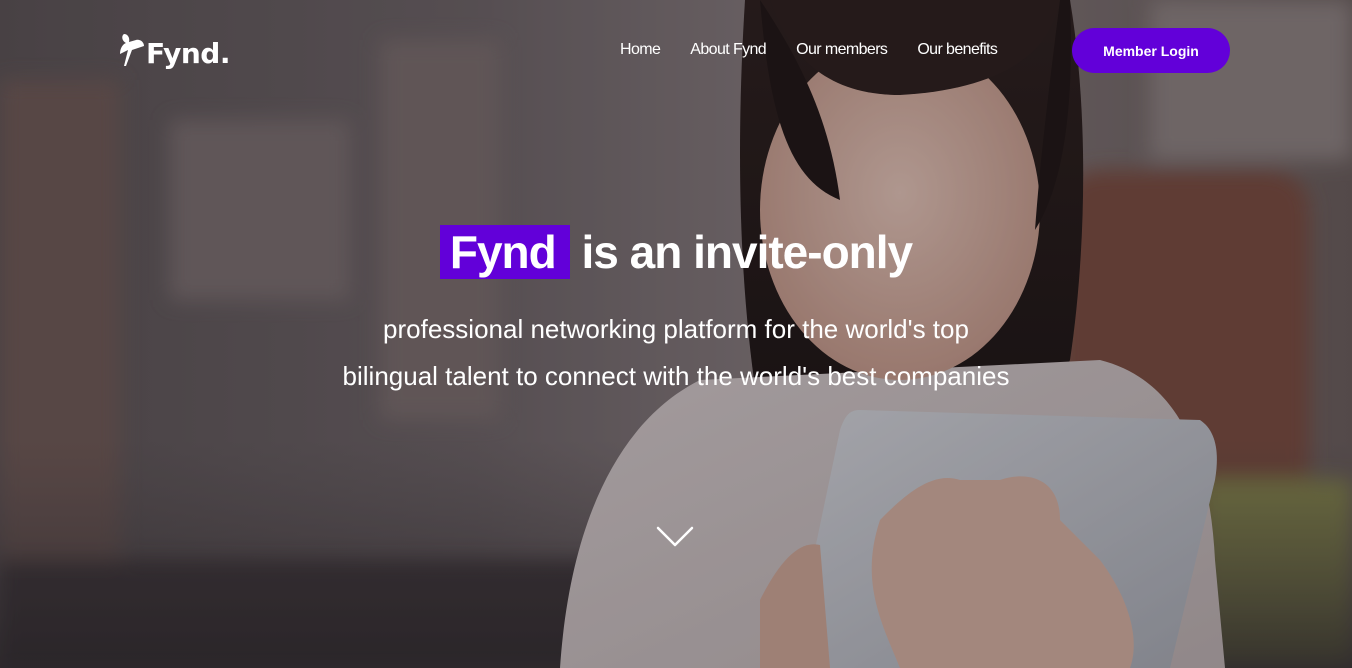 The height and width of the screenshot is (668, 1352). Describe the element at coordinates (675, 537) in the screenshot. I see `chevron-down-icon` at that location.